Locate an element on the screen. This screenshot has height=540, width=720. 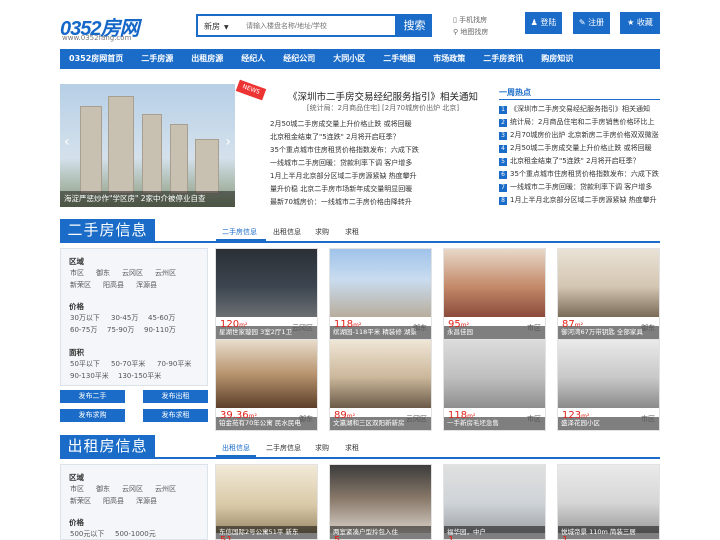
search-type-select: 新房 ▼ is located at coordinates (216, 26).